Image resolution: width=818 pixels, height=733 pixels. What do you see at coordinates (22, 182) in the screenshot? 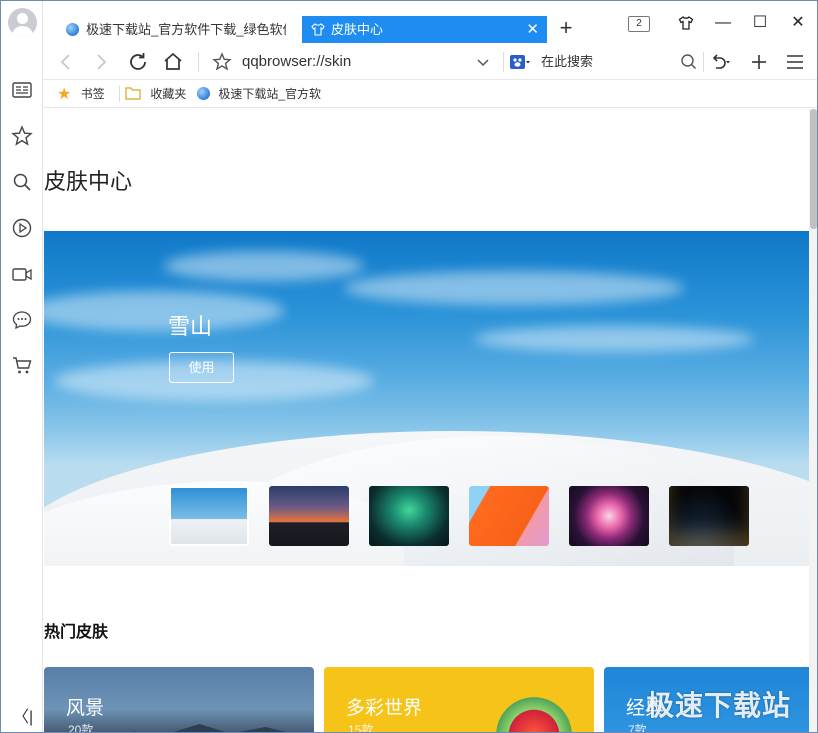
I see `search-icon` at bounding box center [22, 182].